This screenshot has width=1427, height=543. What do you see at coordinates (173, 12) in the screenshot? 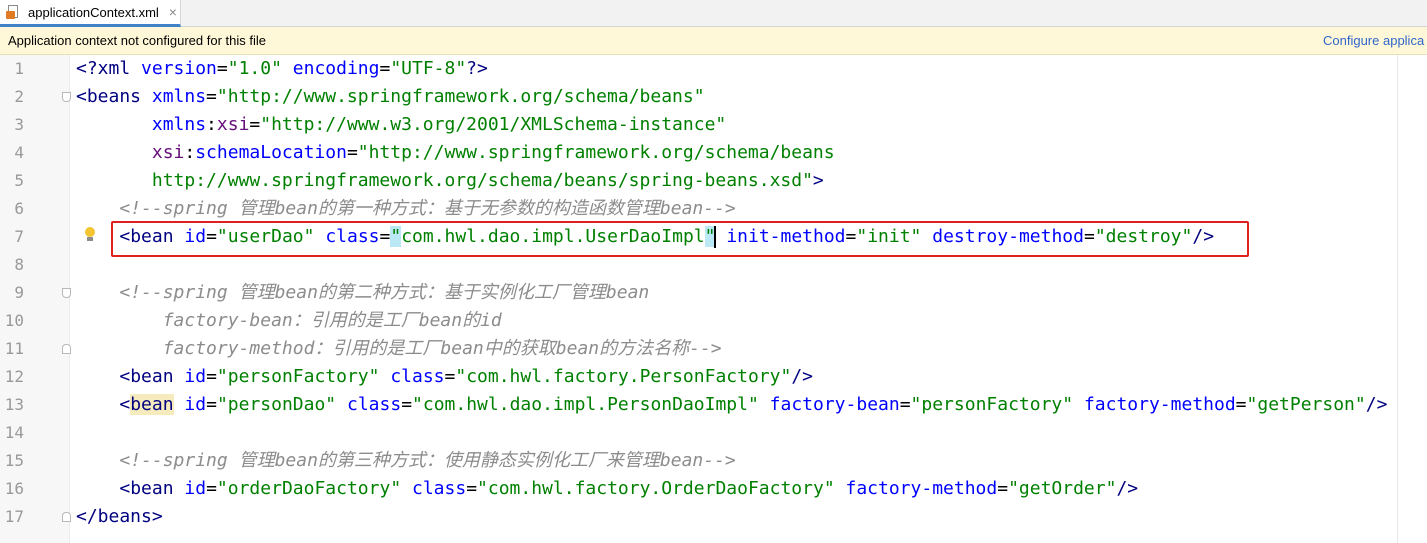
I see `close-icon: ×` at bounding box center [173, 12].